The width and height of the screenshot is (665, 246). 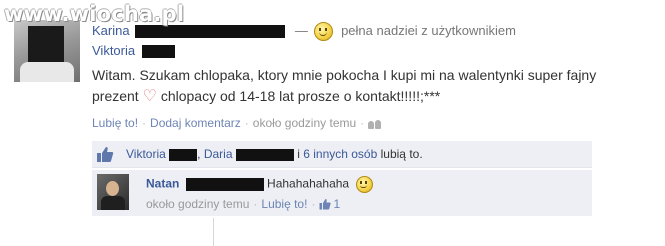 What do you see at coordinates (298, 154) in the screenshot?
I see `likes-conj: i` at bounding box center [298, 154].